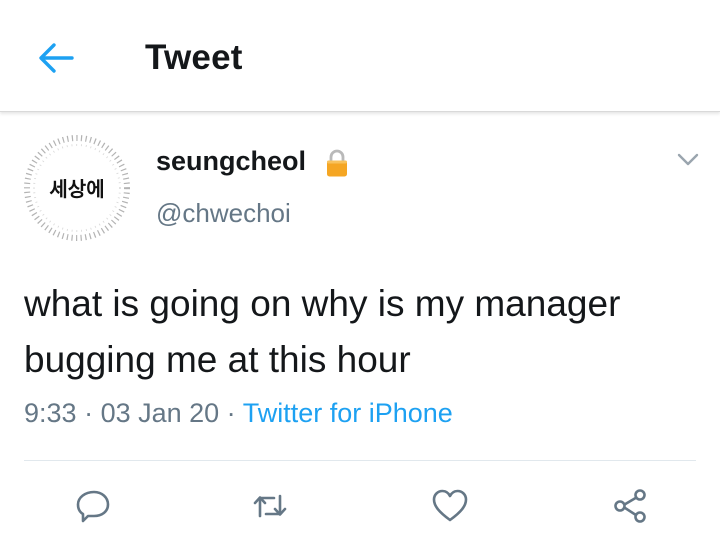 Image resolution: width=720 pixels, height=559 pixels. What do you see at coordinates (160, 413) in the screenshot?
I see `tweet-date: 03 Jan 20` at bounding box center [160, 413].